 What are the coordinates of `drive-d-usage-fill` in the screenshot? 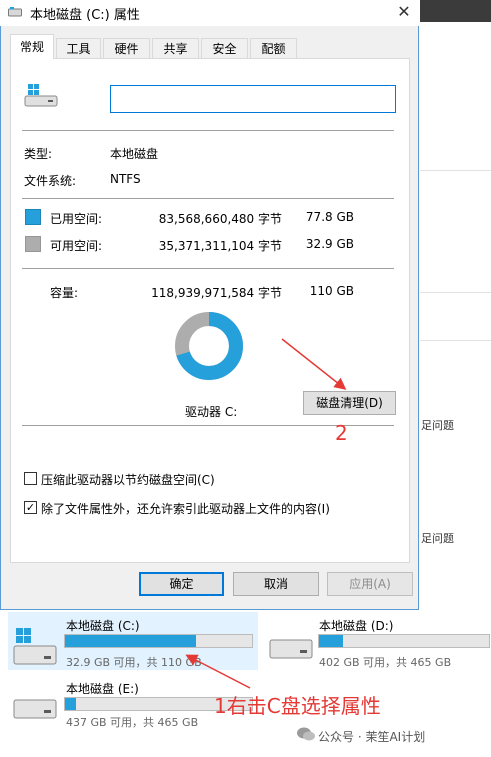 It's located at (331, 641).